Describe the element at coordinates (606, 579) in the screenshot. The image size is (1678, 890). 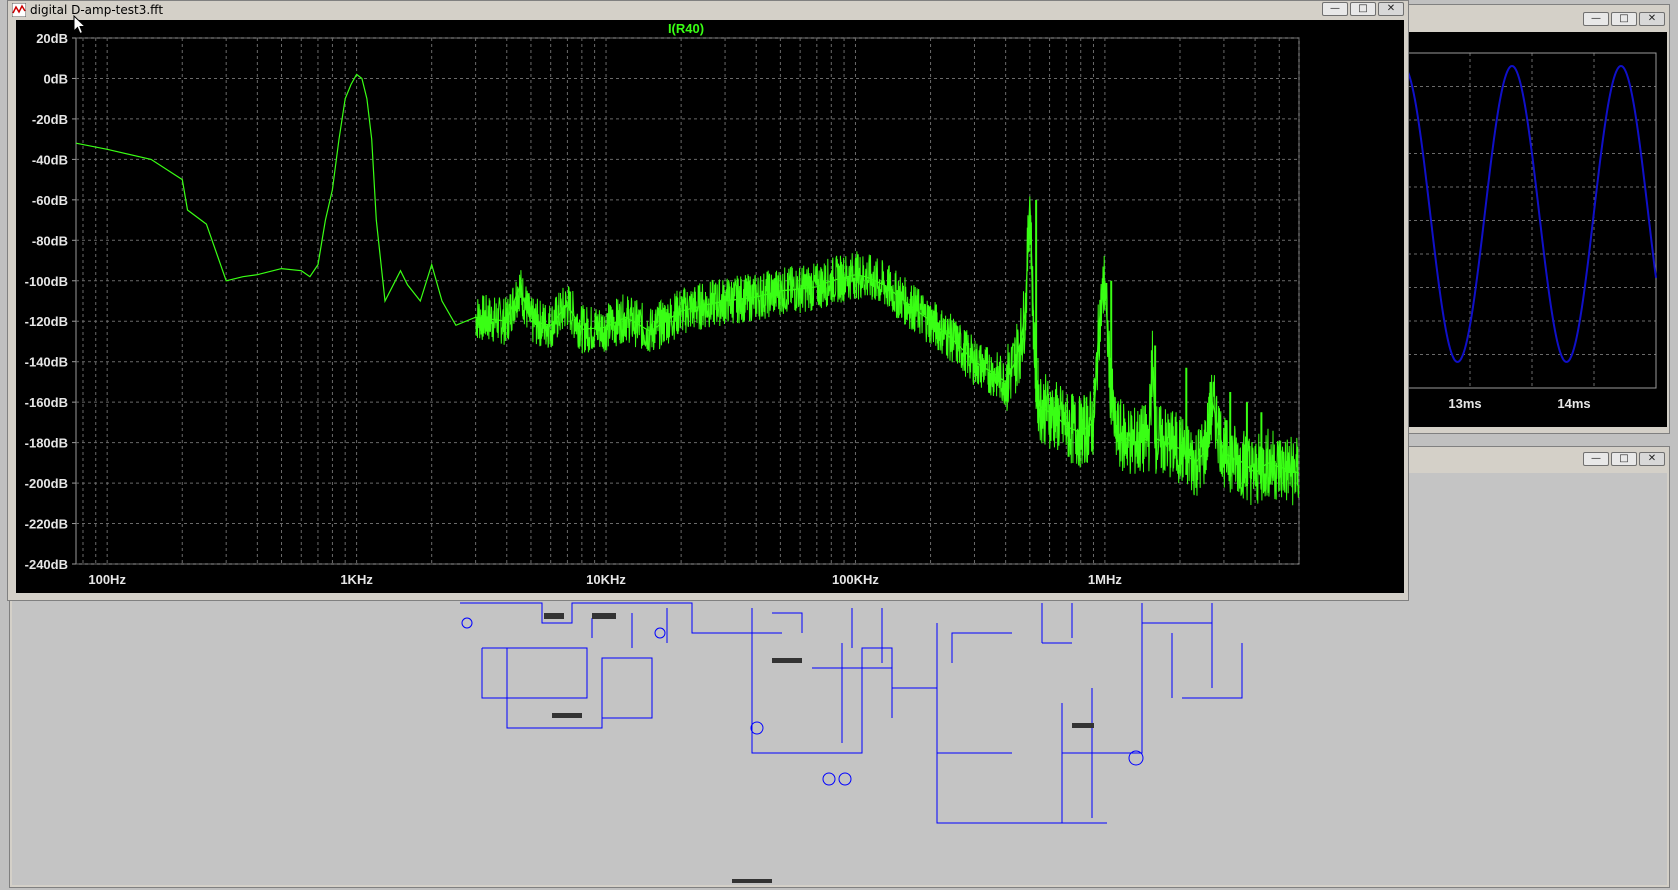
I see `x-tick-label: 10KHz` at that location.